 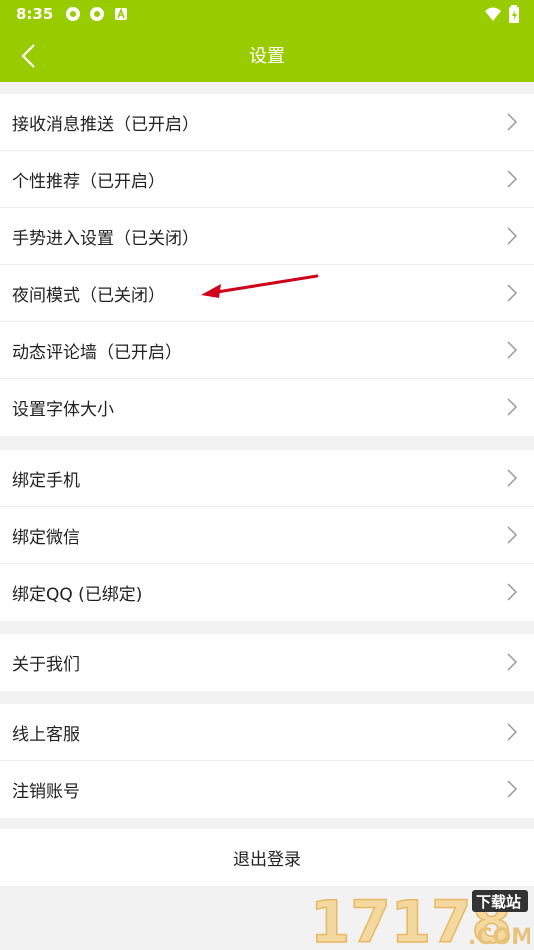 What do you see at coordinates (46, 537) in the screenshot?
I see `row-label: 绑定微信` at bounding box center [46, 537].